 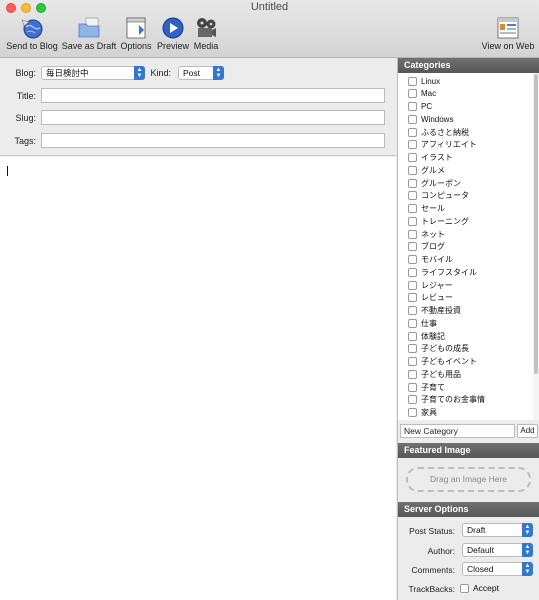 What do you see at coordinates (468, 65) in the screenshot?
I see `categories-header: Categories` at bounding box center [468, 65].